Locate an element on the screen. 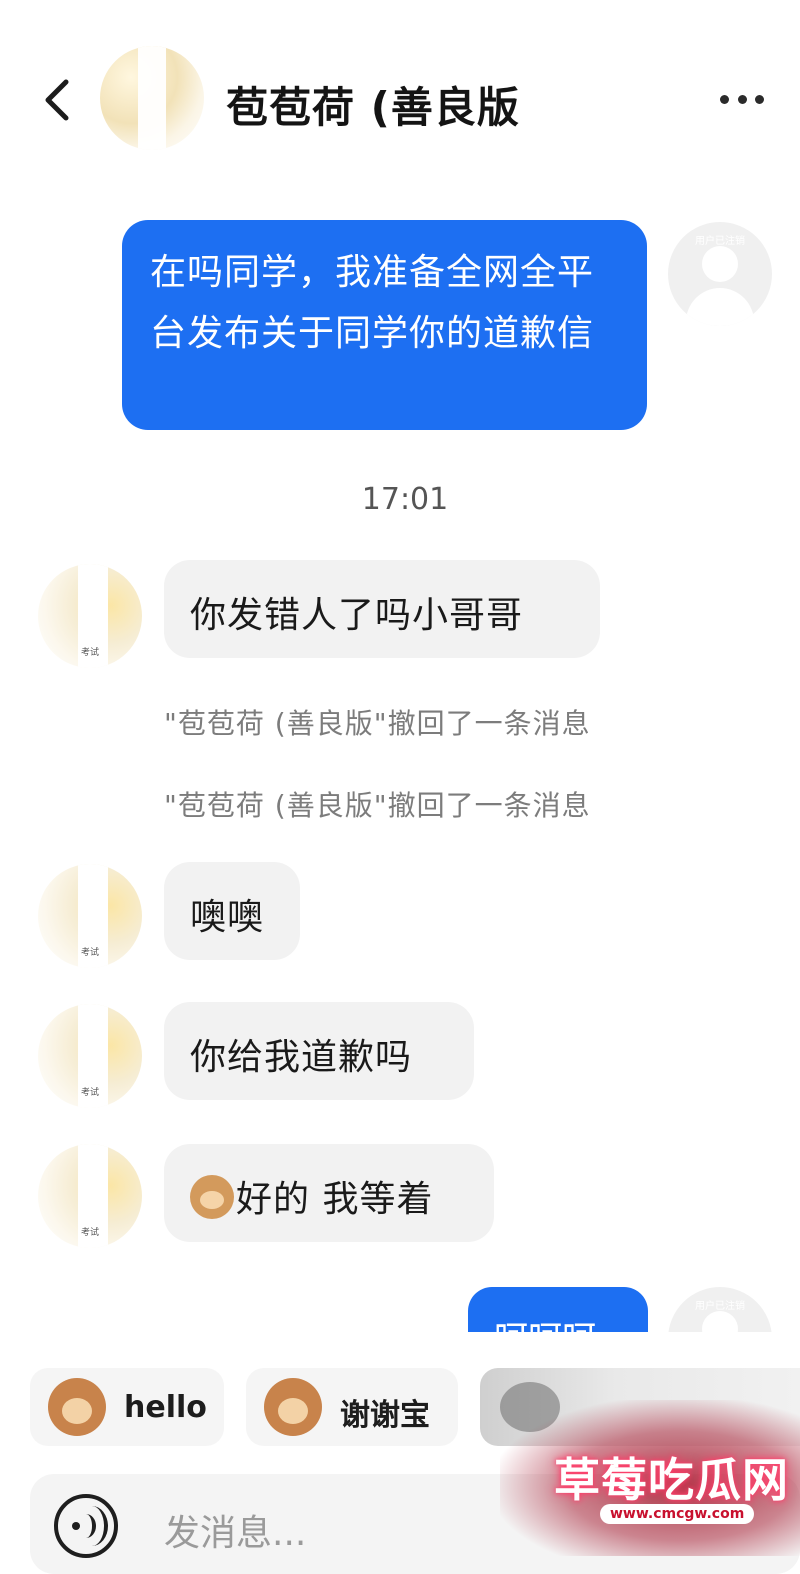 Image resolution: width=800 pixels, height=1574 pixels. chat-header: 苞苞荷 (善良版 is located at coordinates (400, 100).